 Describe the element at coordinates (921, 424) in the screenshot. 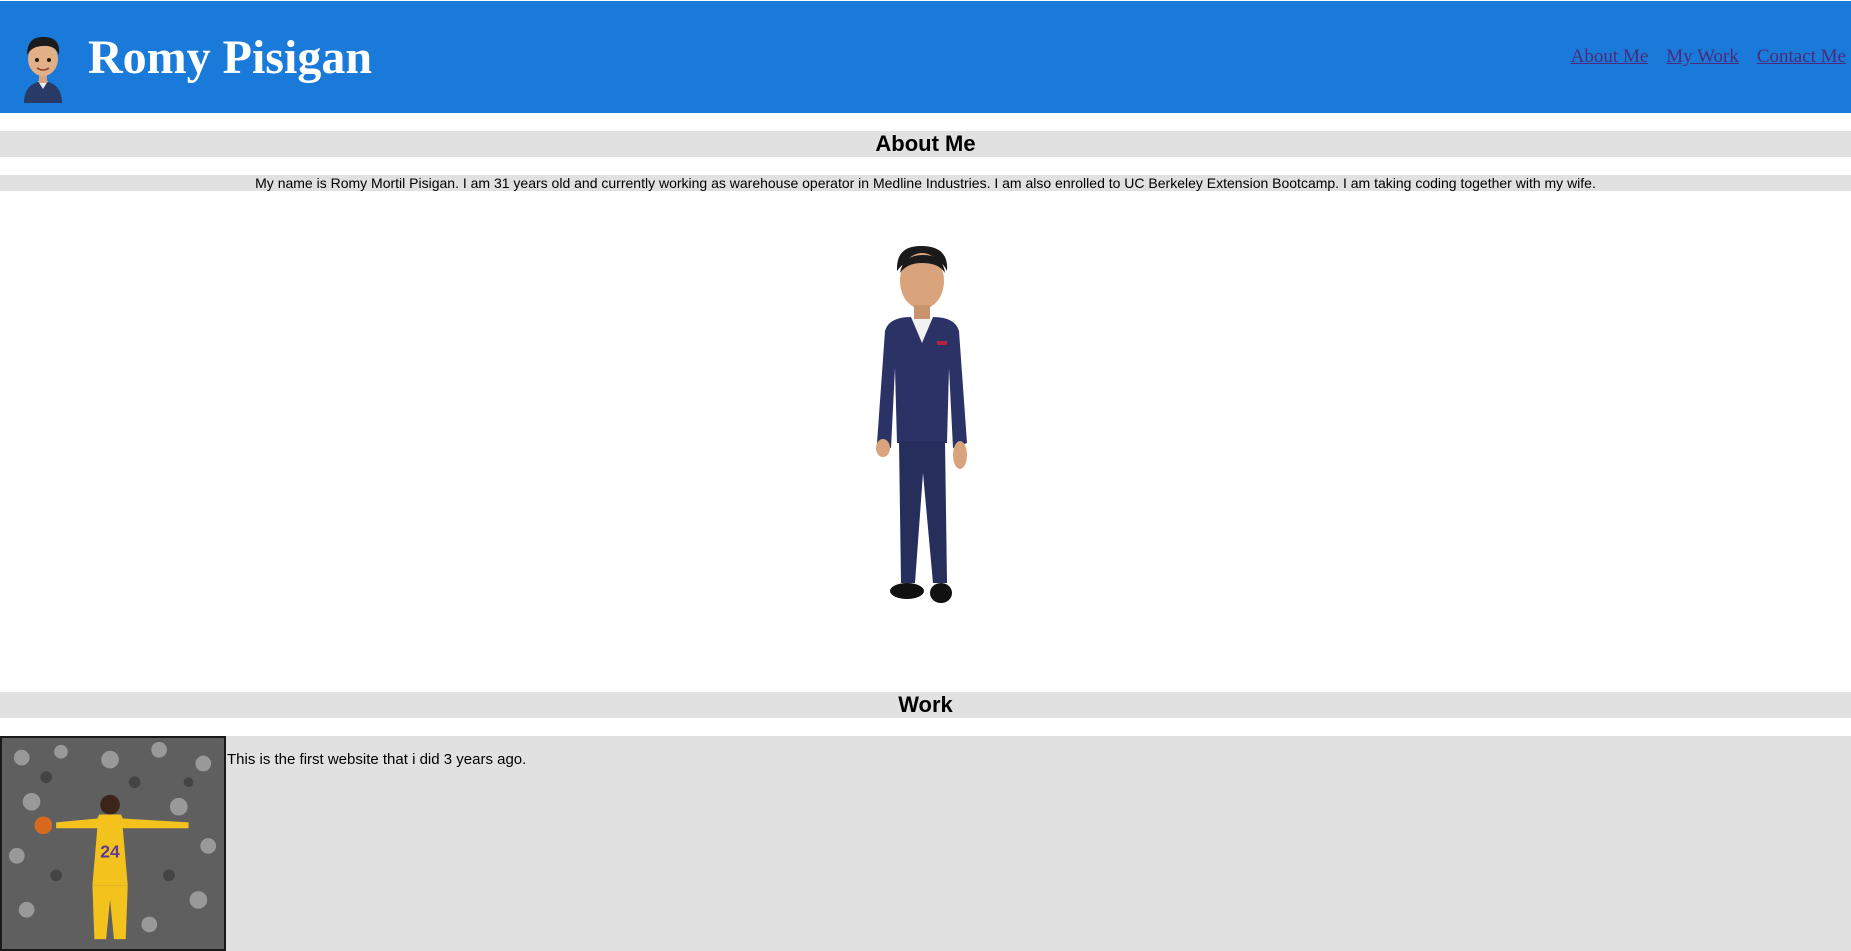

I see `avatar-full-body` at that location.